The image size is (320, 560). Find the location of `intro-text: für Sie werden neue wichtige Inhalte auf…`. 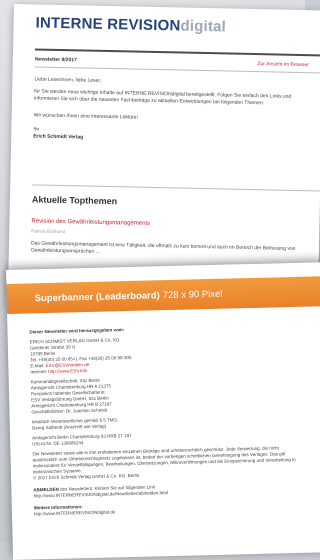

intro-text: für Sie werden neue wichtige Inhalte auf… is located at coordinates (162, 97).